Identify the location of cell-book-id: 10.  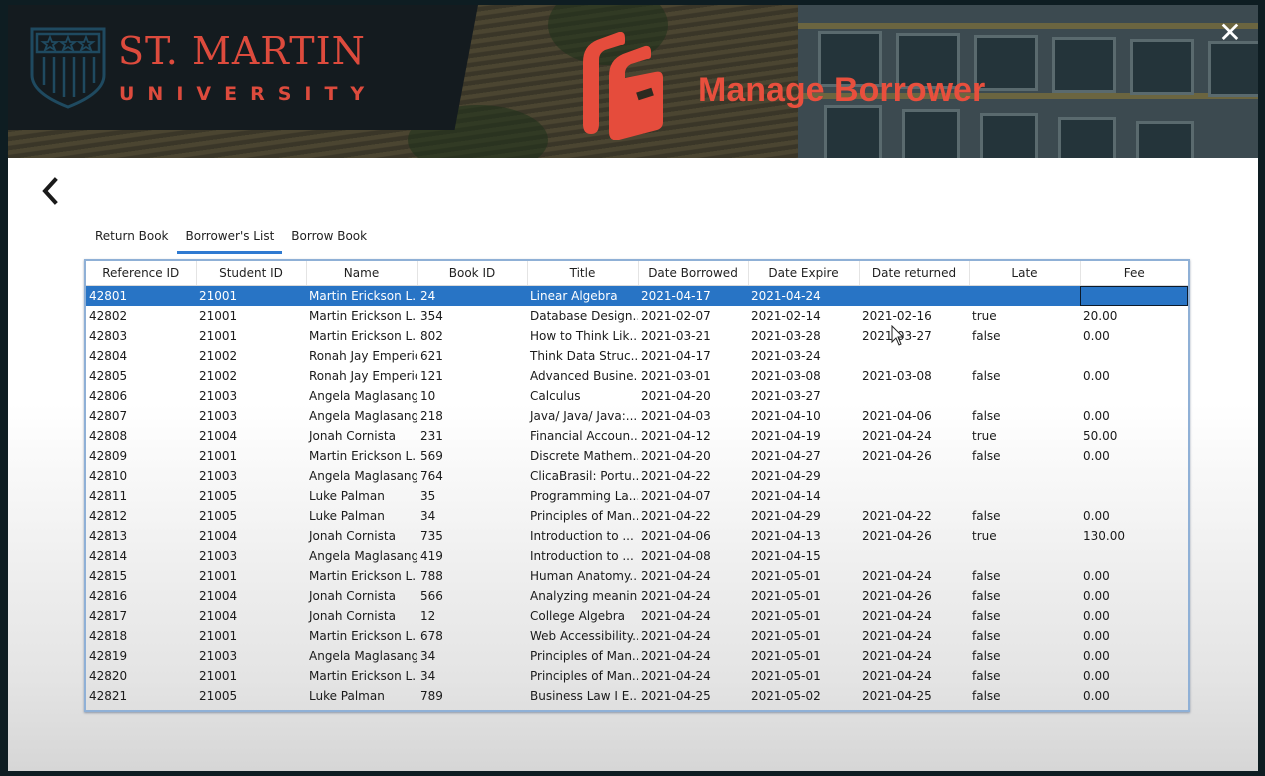
(472, 396).